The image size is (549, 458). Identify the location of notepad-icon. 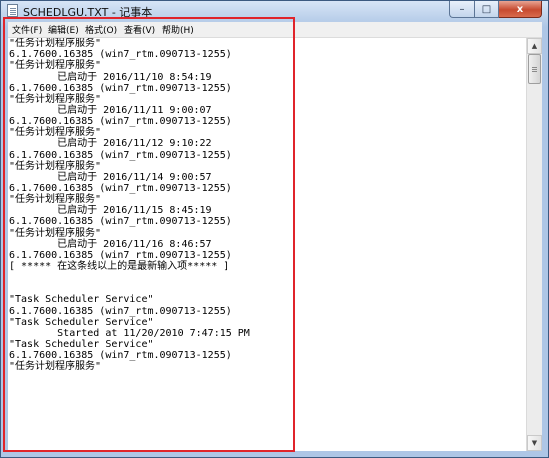
(12, 10).